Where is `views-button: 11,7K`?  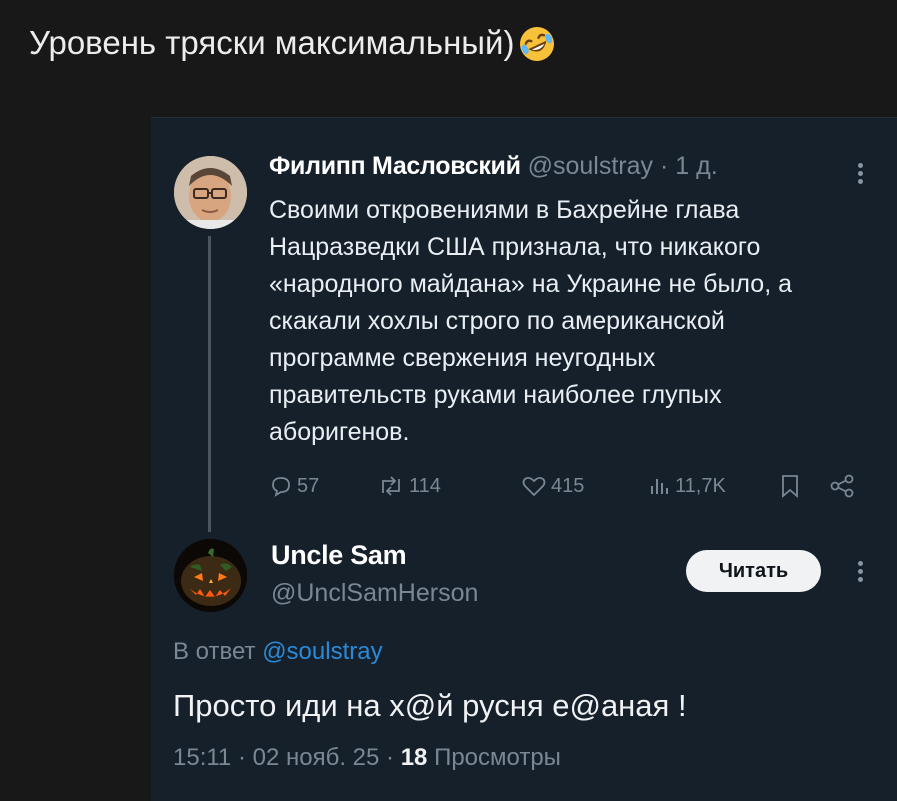
views-button: 11,7K is located at coordinates (686, 486).